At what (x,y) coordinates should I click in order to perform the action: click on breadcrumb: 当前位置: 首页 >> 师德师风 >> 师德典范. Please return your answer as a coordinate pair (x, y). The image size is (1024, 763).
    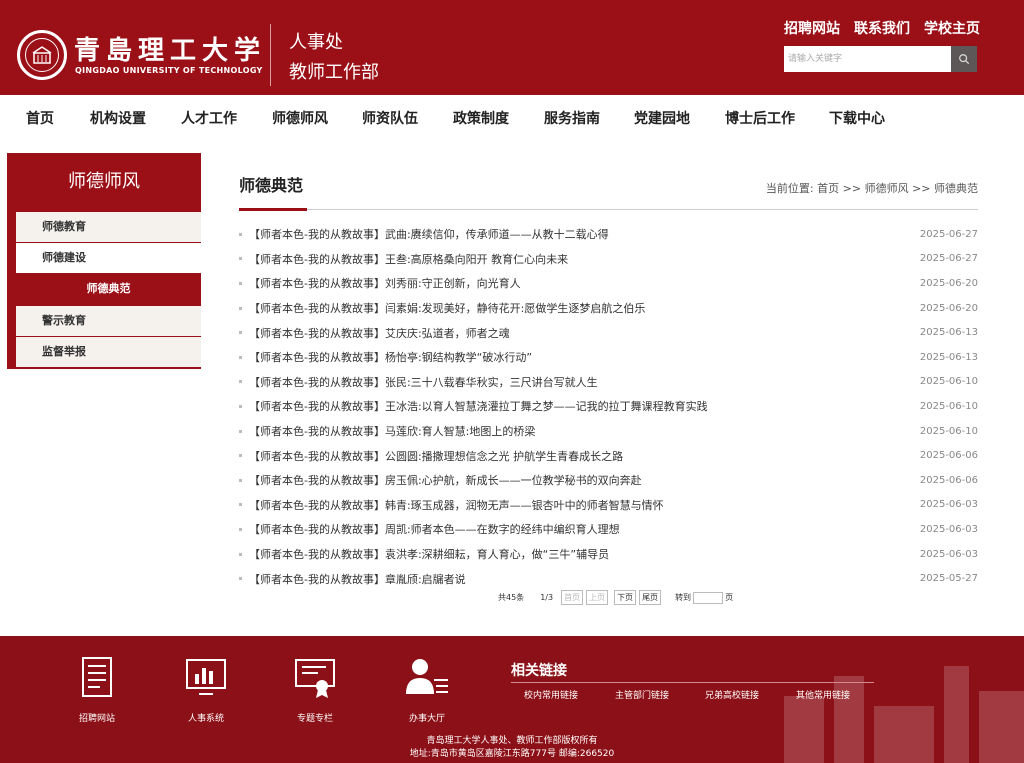
    Looking at the image, I should click on (872, 188).